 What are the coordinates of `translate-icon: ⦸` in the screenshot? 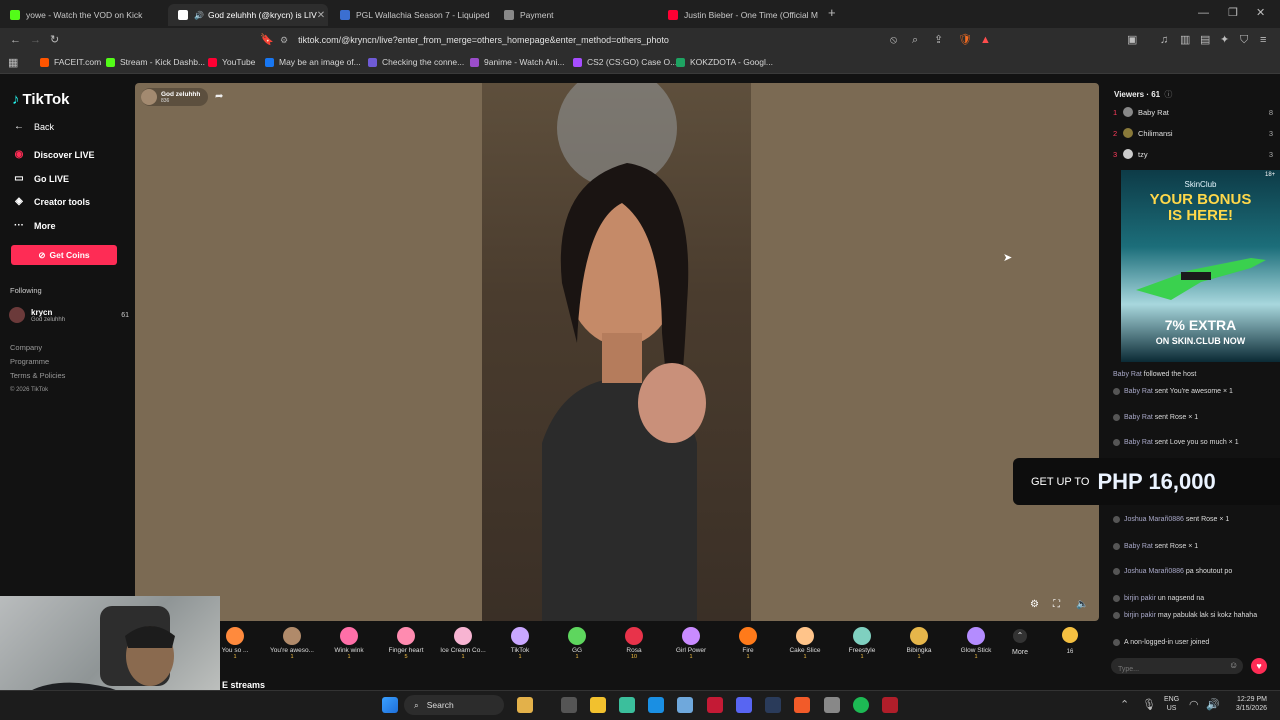 It's located at (893, 40).